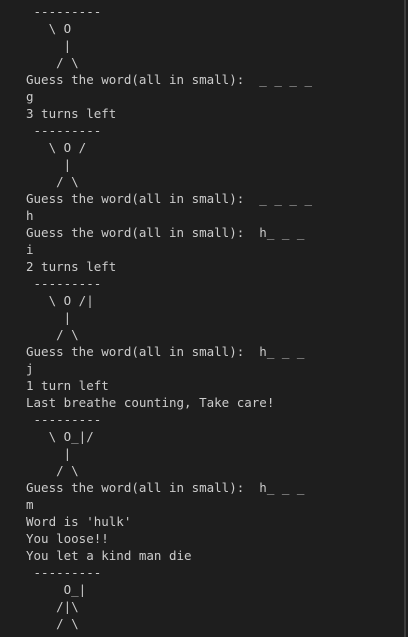  What do you see at coordinates (30, 96) in the screenshot?
I see `terminal-line: g` at bounding box center [30, 96].